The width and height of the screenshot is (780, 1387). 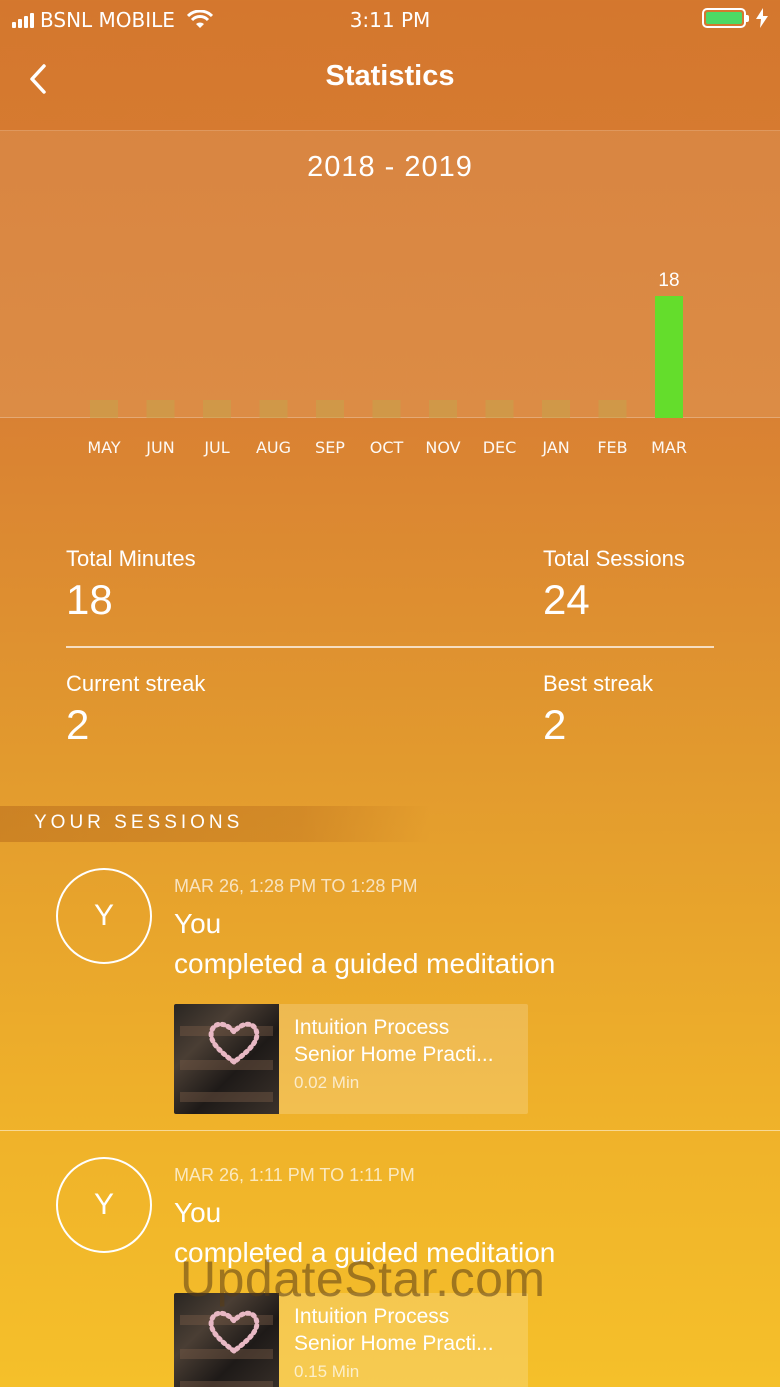 What do you see at coordinates (386, 447) in the screenshot?
I see `tick-label-oct: OCT` at bounding box center [386, 447].